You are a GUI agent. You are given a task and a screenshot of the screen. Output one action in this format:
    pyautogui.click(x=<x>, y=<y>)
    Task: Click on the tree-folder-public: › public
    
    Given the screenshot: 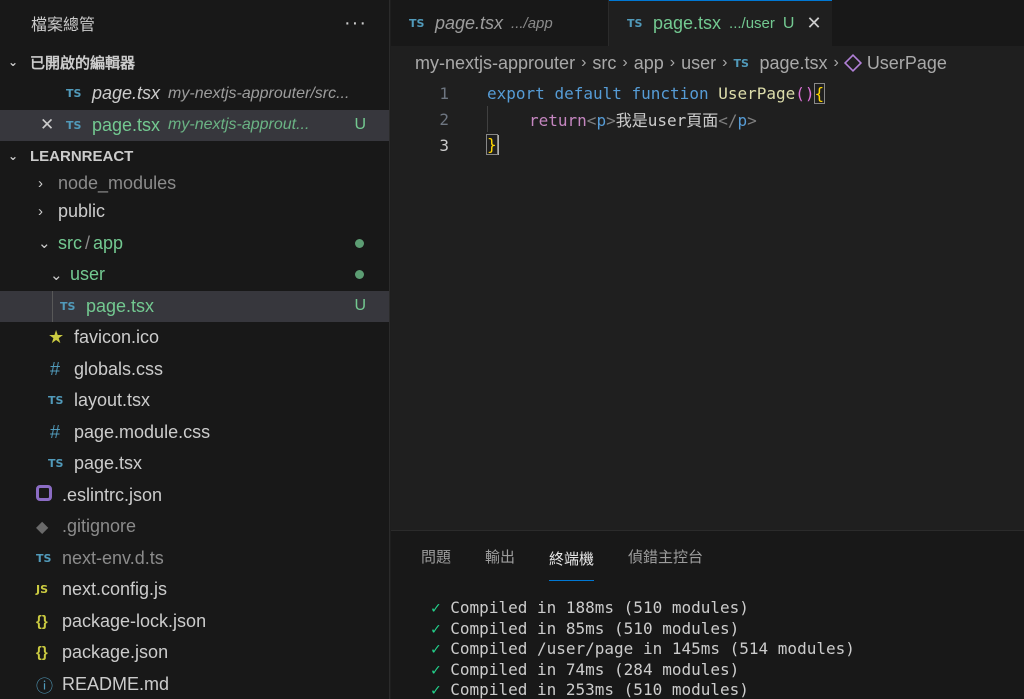 What is the action you would take?
    pyautogui.click(x=194, y=212)
    